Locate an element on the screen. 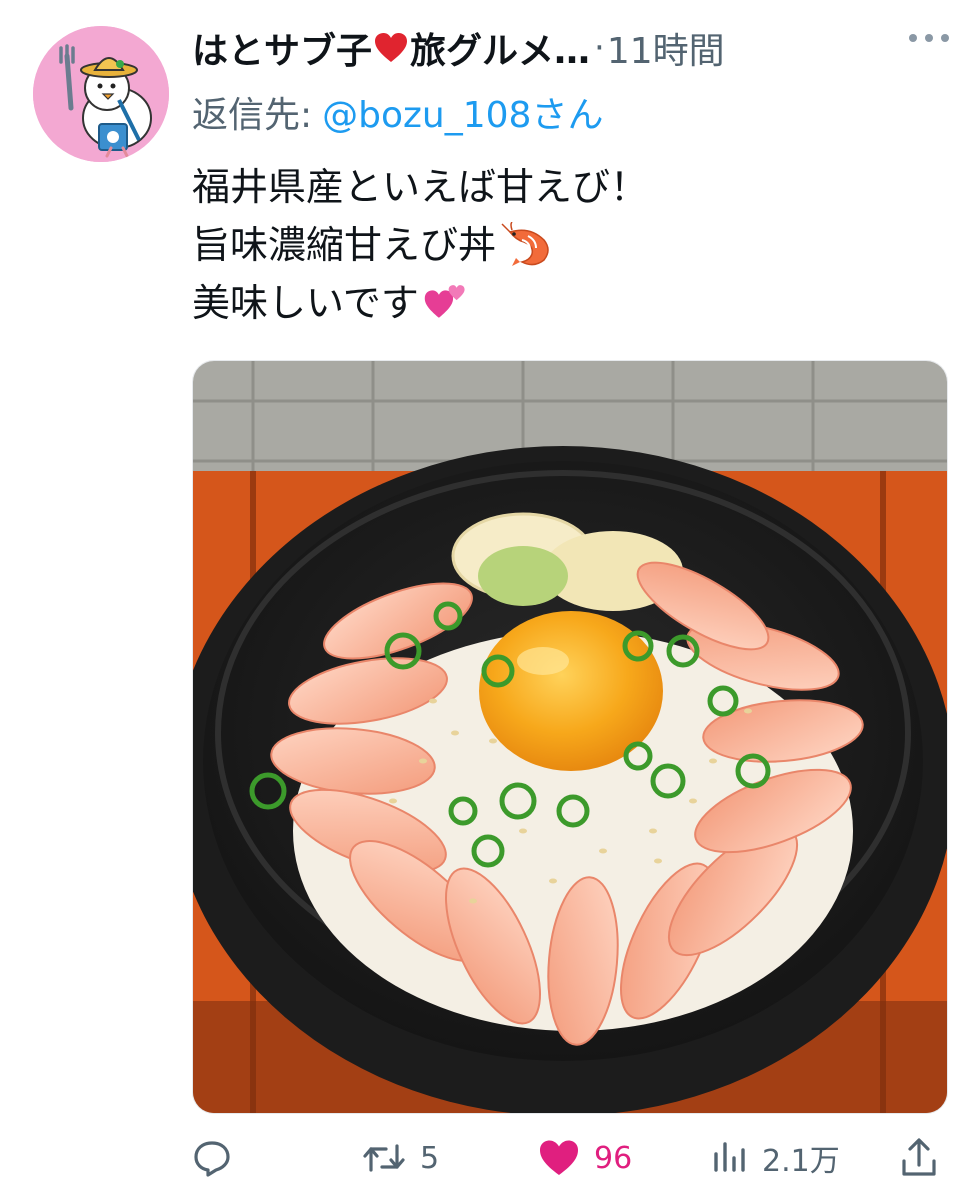 This screenshot has width=977, height=1200. tweet-text-line-2: 旨味濃縮甘えび丼 is located at coordinates (344, 245).